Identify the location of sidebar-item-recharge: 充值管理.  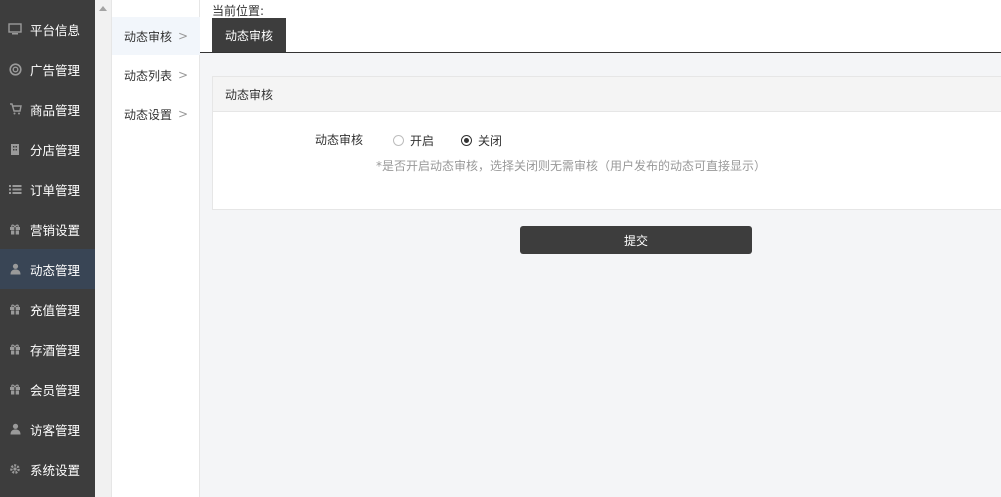
(47, 309).